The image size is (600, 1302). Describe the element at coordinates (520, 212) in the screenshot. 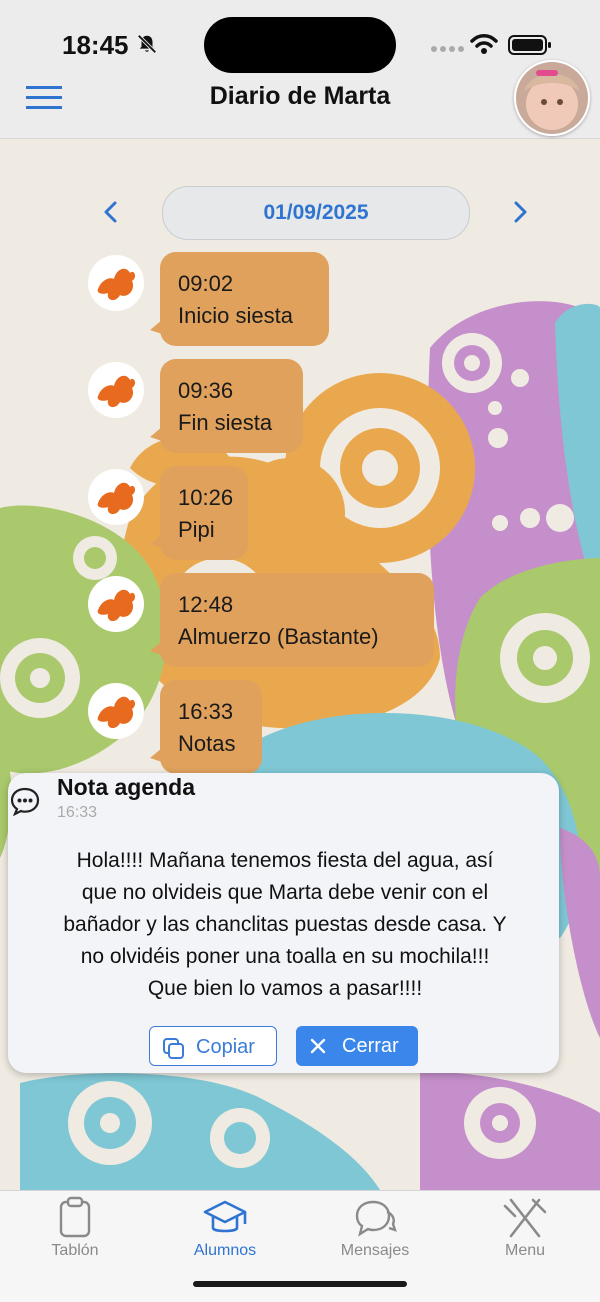

I see `next-day-chevron-icon` at that location.